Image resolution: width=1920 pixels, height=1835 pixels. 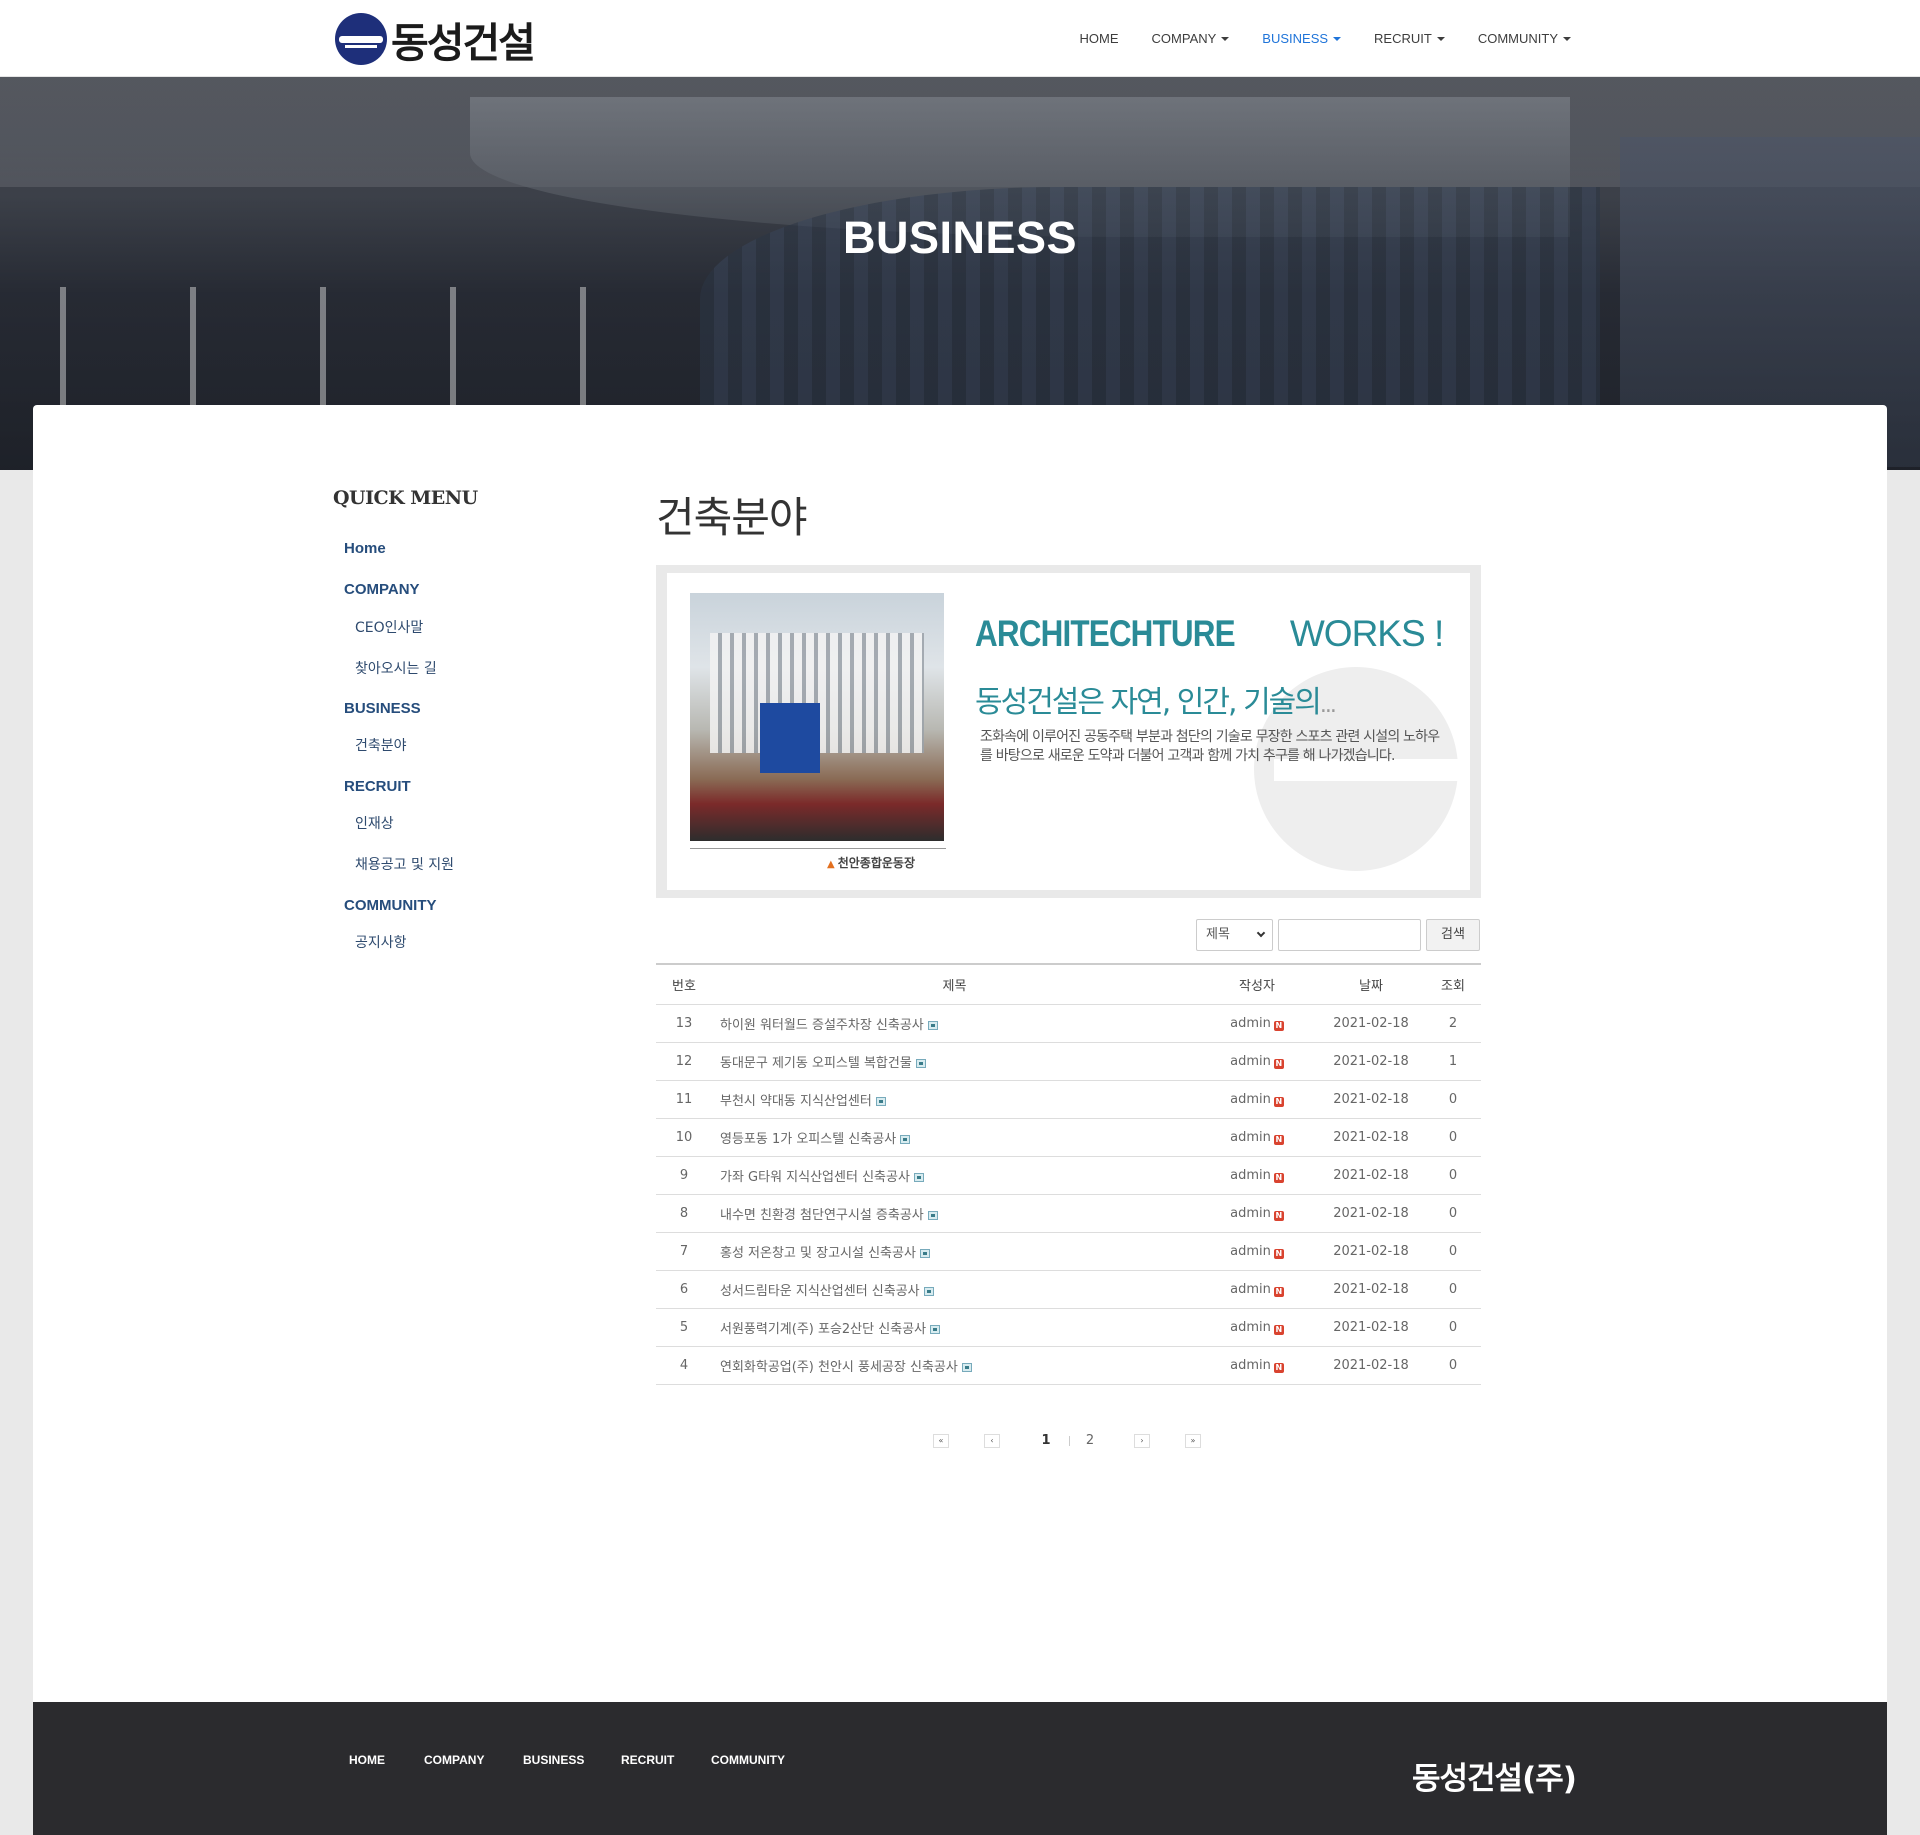 I want to click on banner-headline: ARCHITECHTURE WORKS !, so click(x=1209, y=634).